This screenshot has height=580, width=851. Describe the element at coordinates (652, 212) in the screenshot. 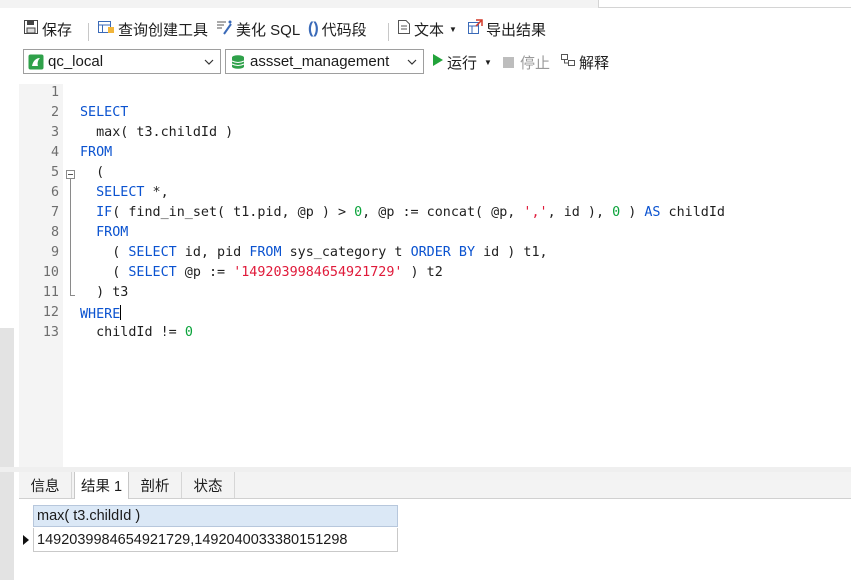

I see `sql-keyword: AS` at that location.